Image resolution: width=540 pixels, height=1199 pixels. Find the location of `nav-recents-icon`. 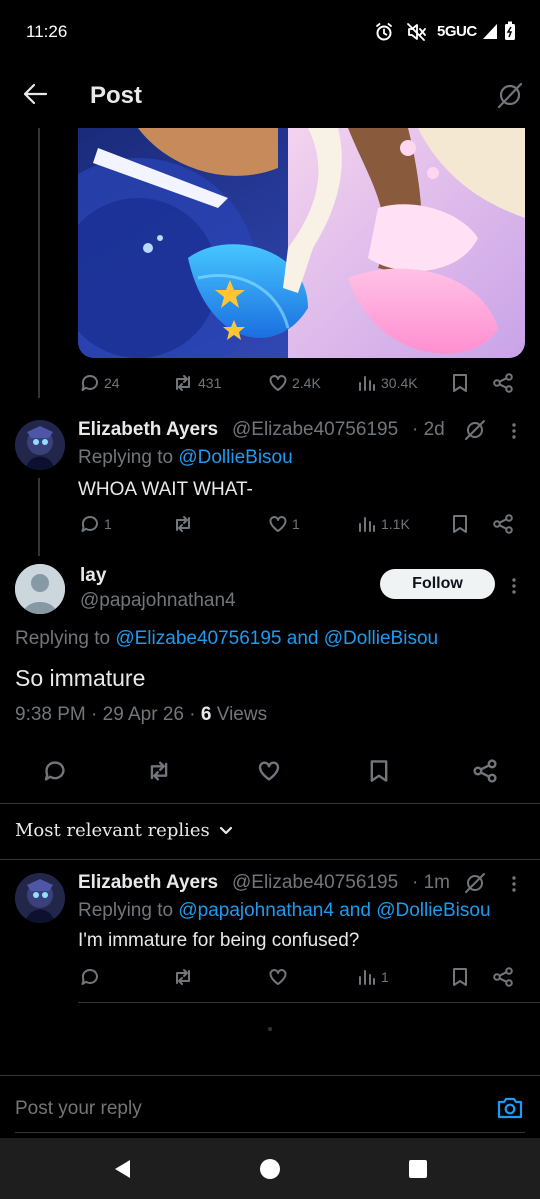

nav-recents-icon is located at coordinates (418, 1169).